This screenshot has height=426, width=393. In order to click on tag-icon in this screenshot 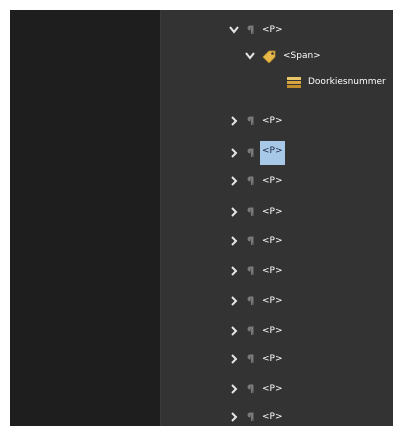, I will do `click(269, 56)`.